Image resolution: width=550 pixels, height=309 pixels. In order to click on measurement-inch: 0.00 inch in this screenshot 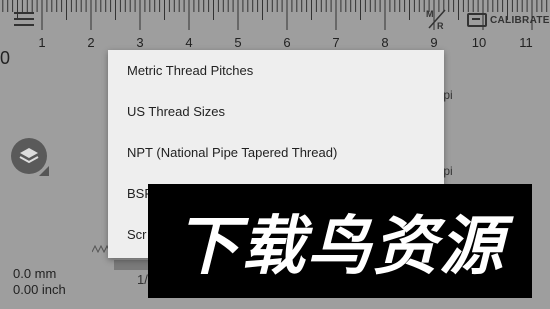, I will do `click(39, 289)`.